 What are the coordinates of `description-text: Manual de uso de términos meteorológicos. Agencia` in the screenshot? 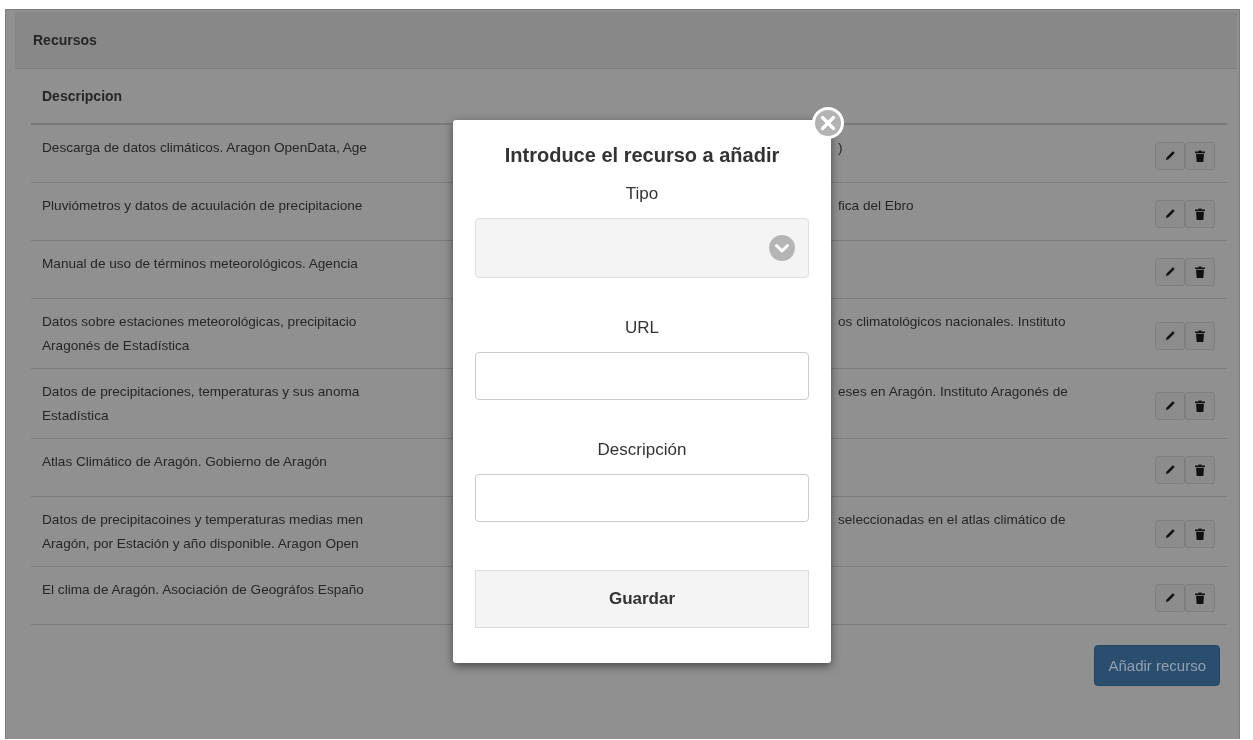 It's located at (200, 264).